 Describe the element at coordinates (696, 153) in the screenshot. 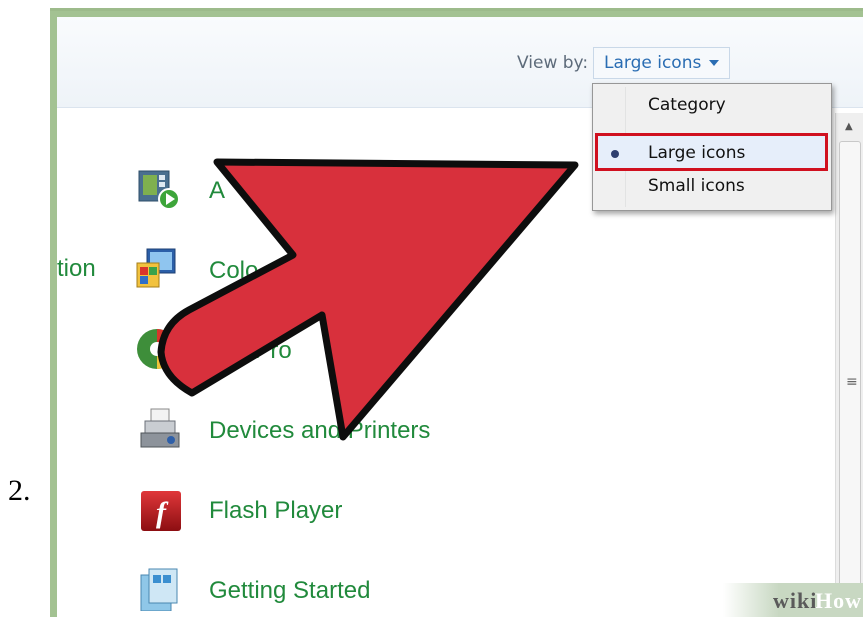

I see `menu-item-large-icons: Large icons` at that location.